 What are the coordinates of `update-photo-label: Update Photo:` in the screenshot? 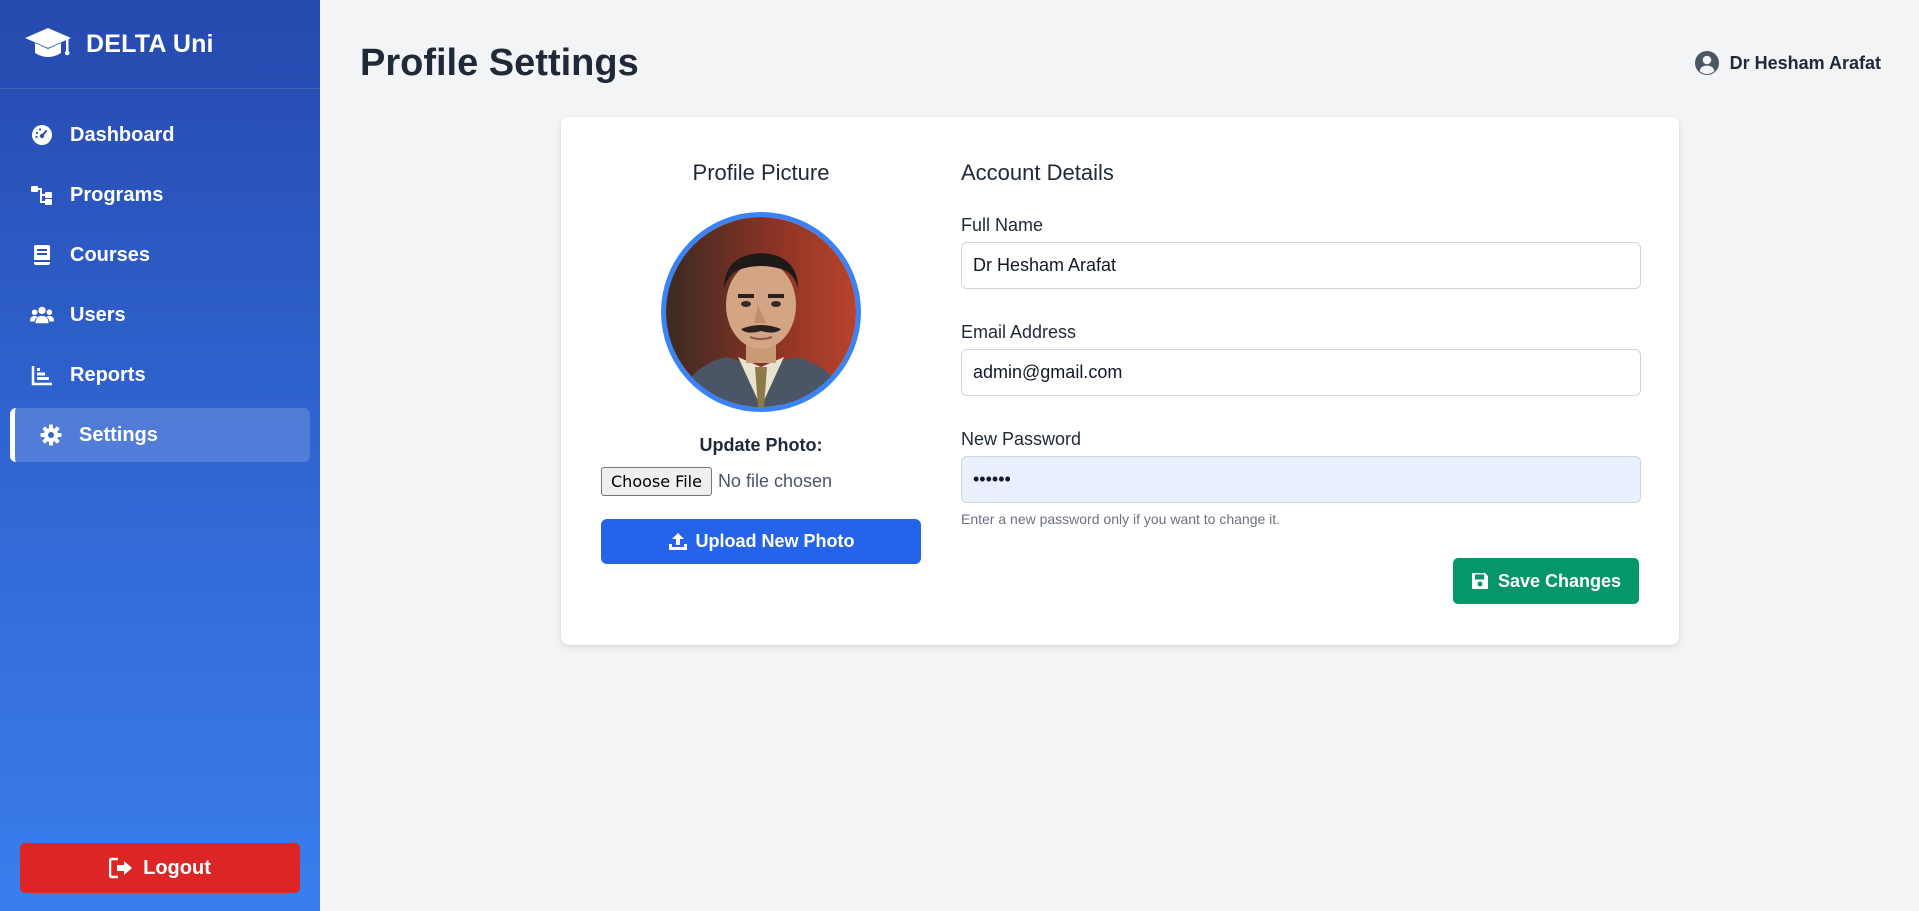 It's located at (761, 445).